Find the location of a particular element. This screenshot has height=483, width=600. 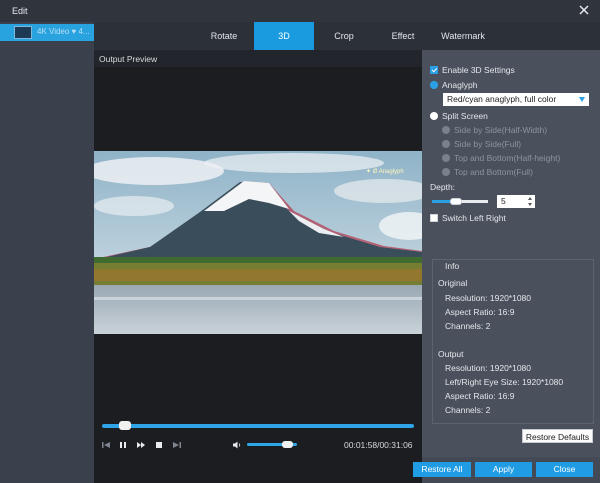

enable-3d-checkbox is located at coordinates (434, 70).